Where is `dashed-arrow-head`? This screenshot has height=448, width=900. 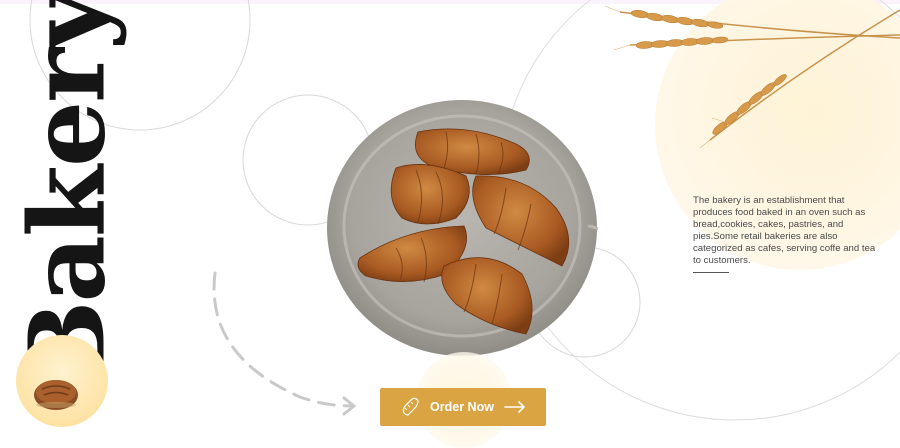 dashed-arrow-head is located at coordinates (349, 406).